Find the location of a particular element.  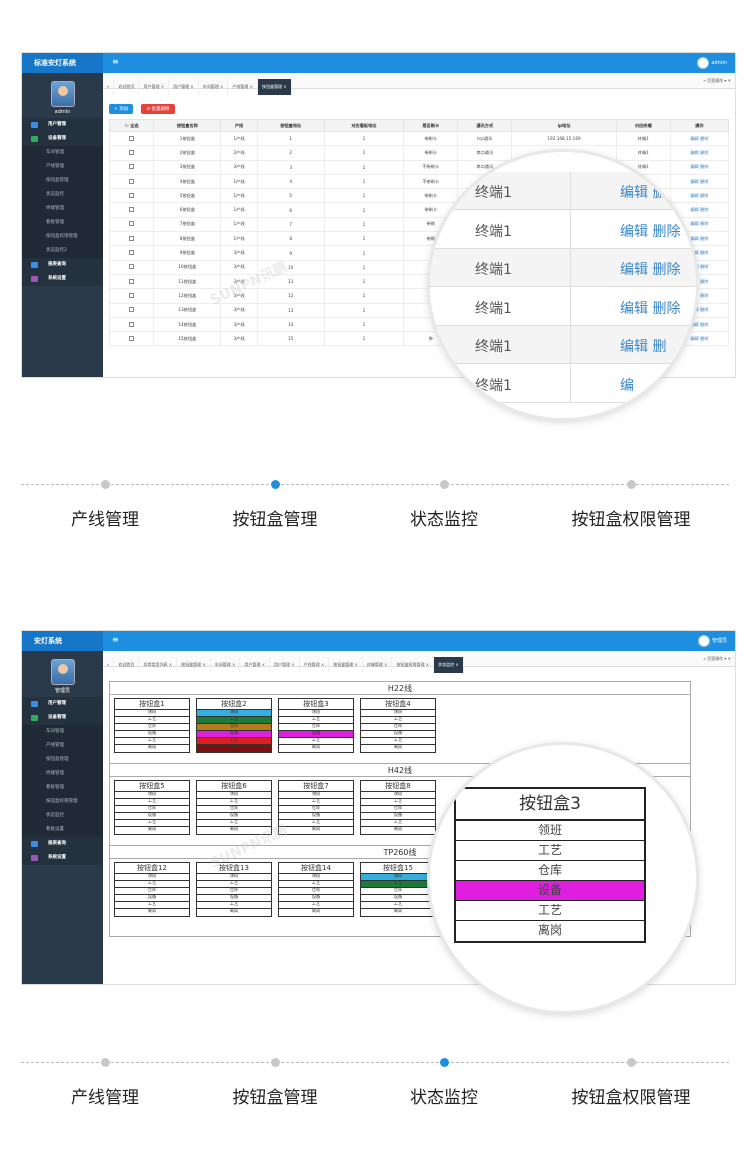

sidebar-item: 状态监控2 is located at coordinates (62, 251).